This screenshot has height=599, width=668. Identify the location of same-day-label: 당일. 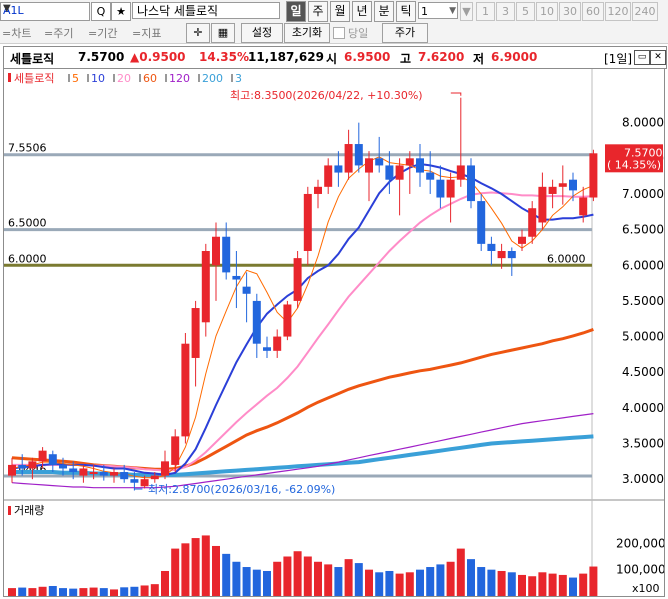
(358, 33).